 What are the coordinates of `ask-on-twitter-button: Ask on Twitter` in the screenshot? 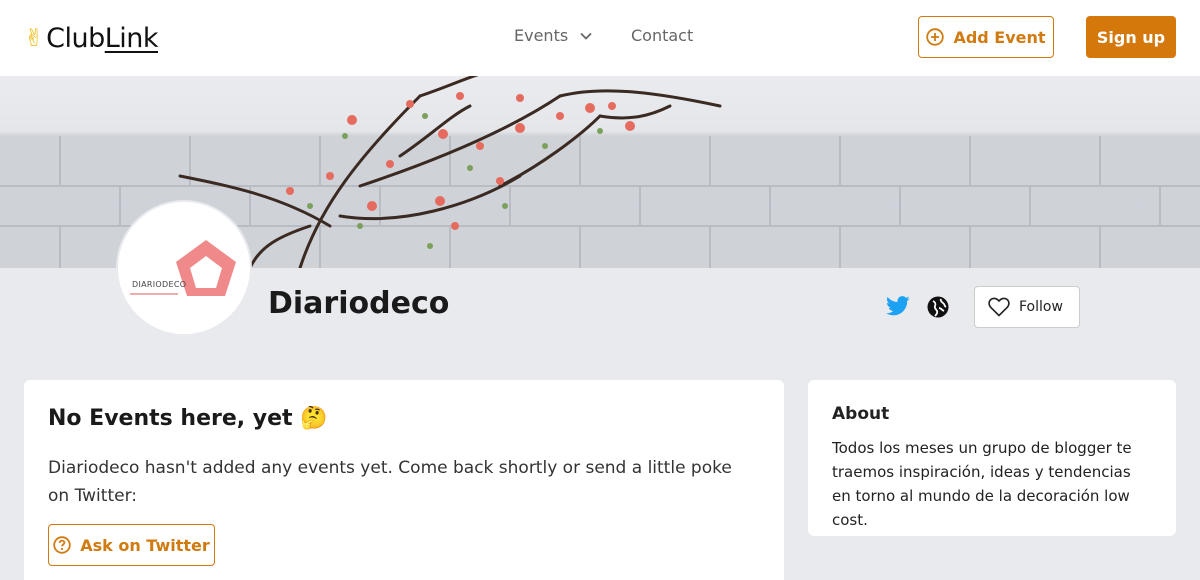 It's located at (131, 545).